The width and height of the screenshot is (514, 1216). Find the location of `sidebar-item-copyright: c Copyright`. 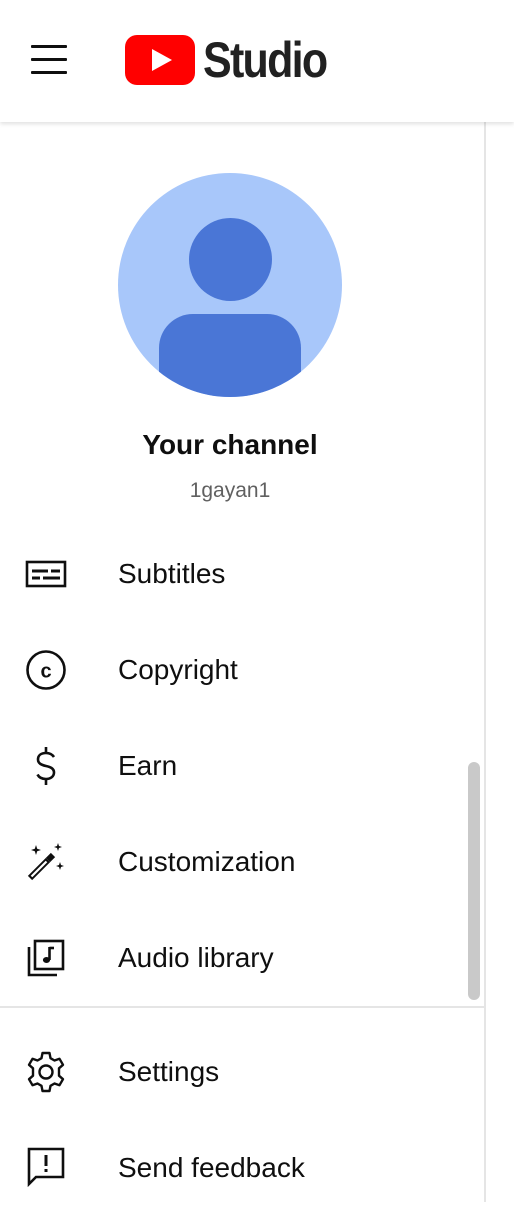

sidebar-item-copyright: c Copyright is located at coordinates (242, 670).